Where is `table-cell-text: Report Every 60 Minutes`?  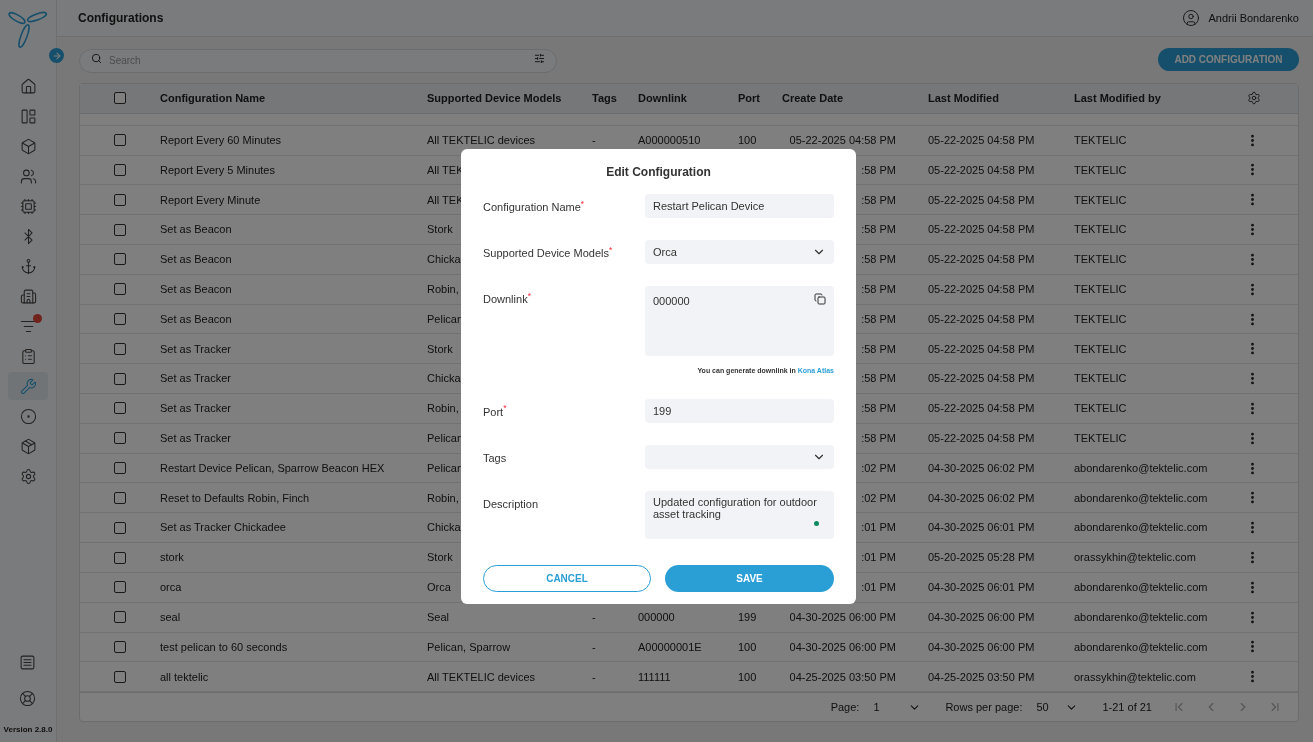
table-cell-text: Report Every 60 Minutes is located at coordinates (221, 140).